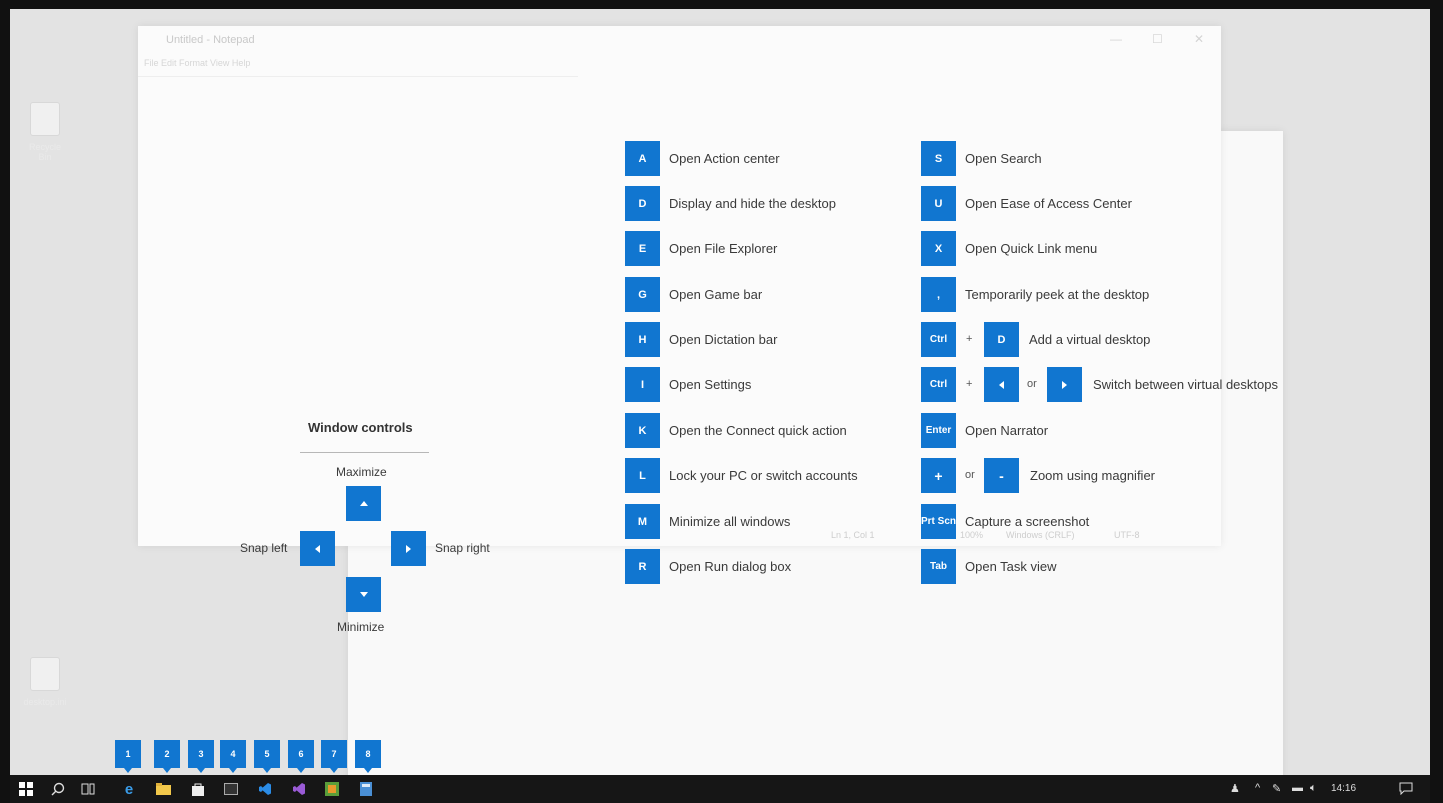 The image size is (1443, 803). What do you see at coordinates (408, 548) in the screenshot?
I see `key-right-arrow` at bounding box center [408, 548].